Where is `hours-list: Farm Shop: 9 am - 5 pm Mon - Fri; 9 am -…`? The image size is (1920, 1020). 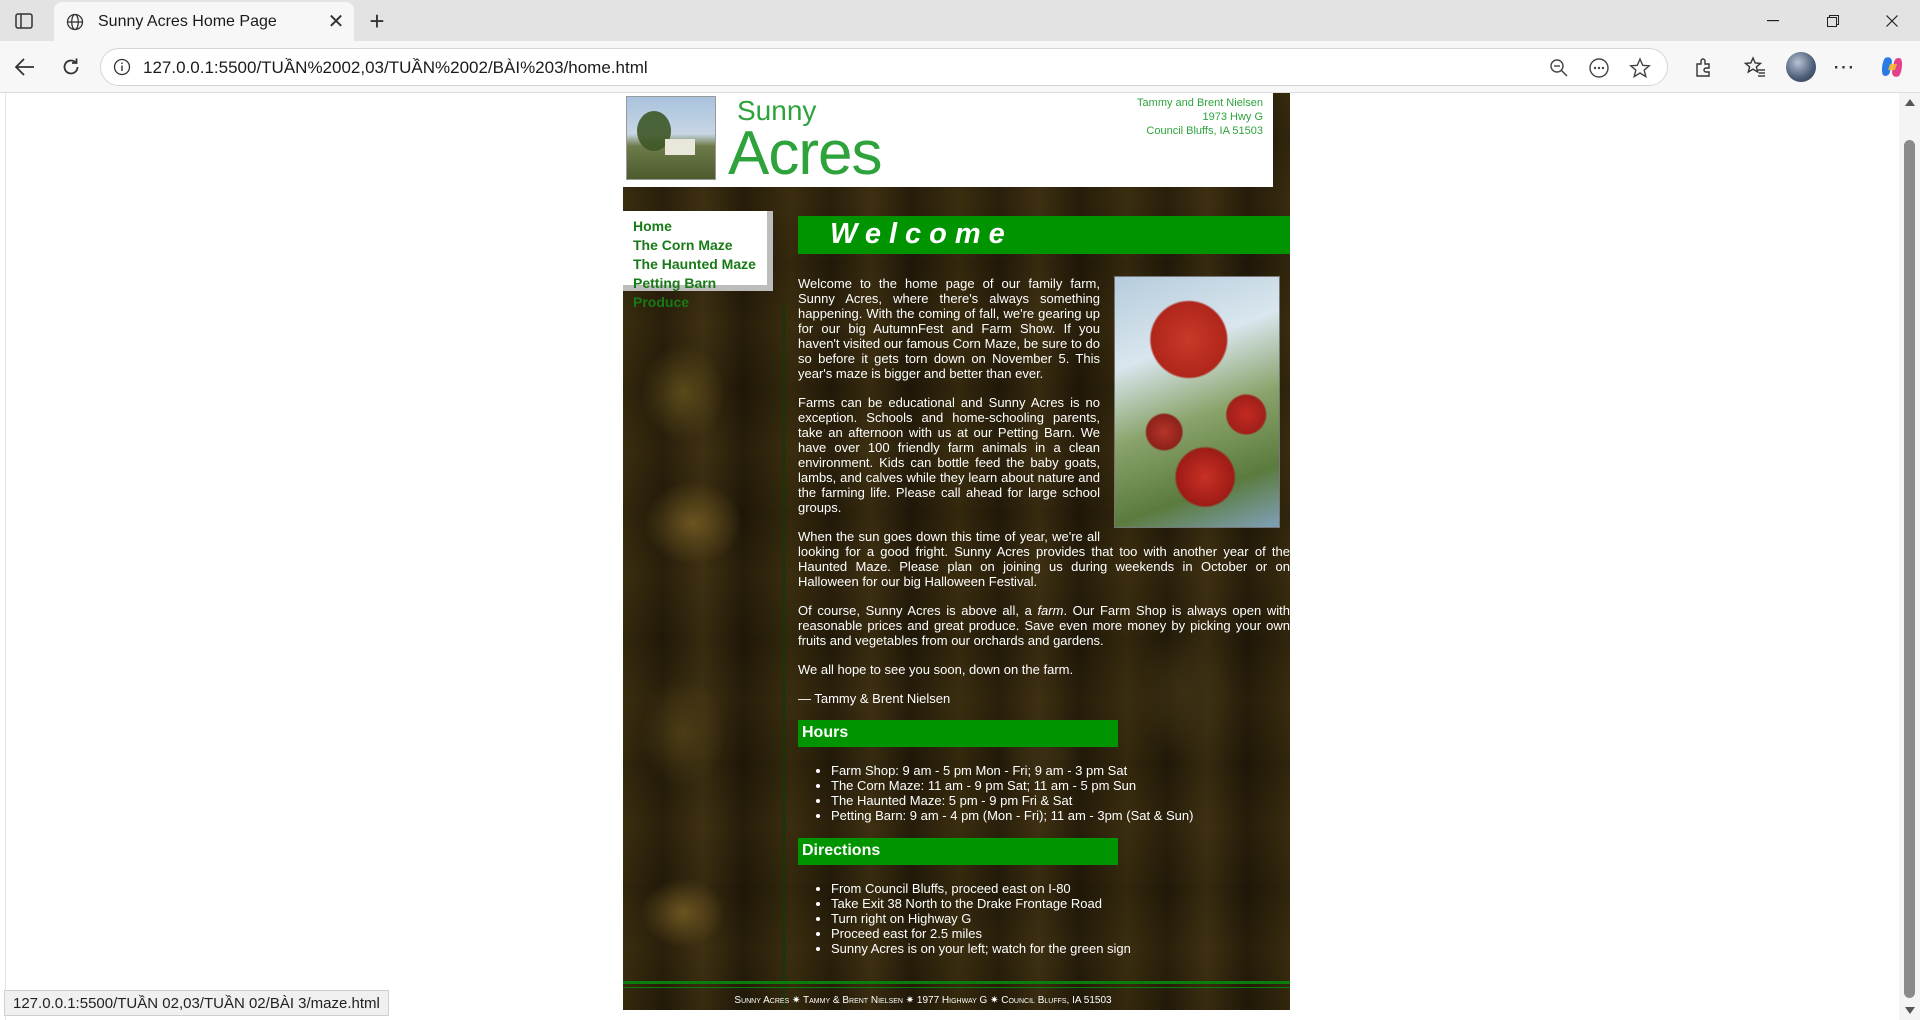 hours-list: Farm Shop: 9 am - 5 pm Mon - Fri; 9 am -… is located at coordinates (1012, 793).